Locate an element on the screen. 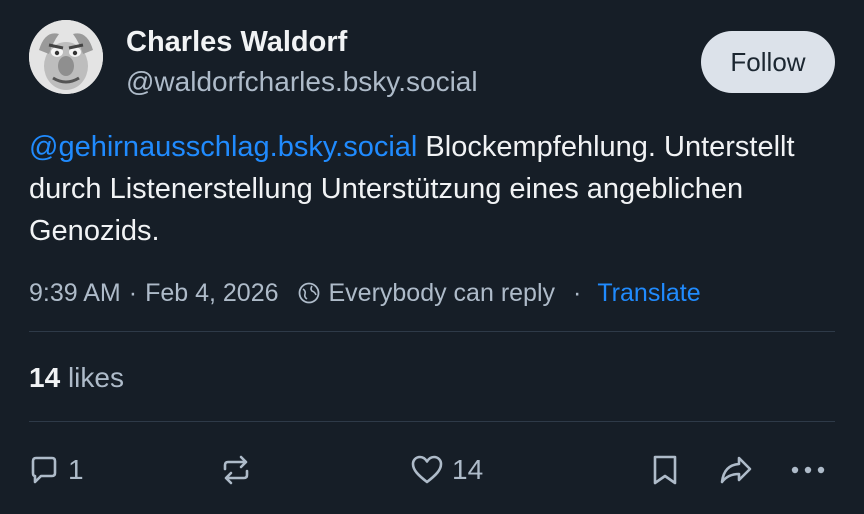 Image resolution: width=864 pixels, height=514 pixels. likes-label: likes is located at coordinates (95, 377).